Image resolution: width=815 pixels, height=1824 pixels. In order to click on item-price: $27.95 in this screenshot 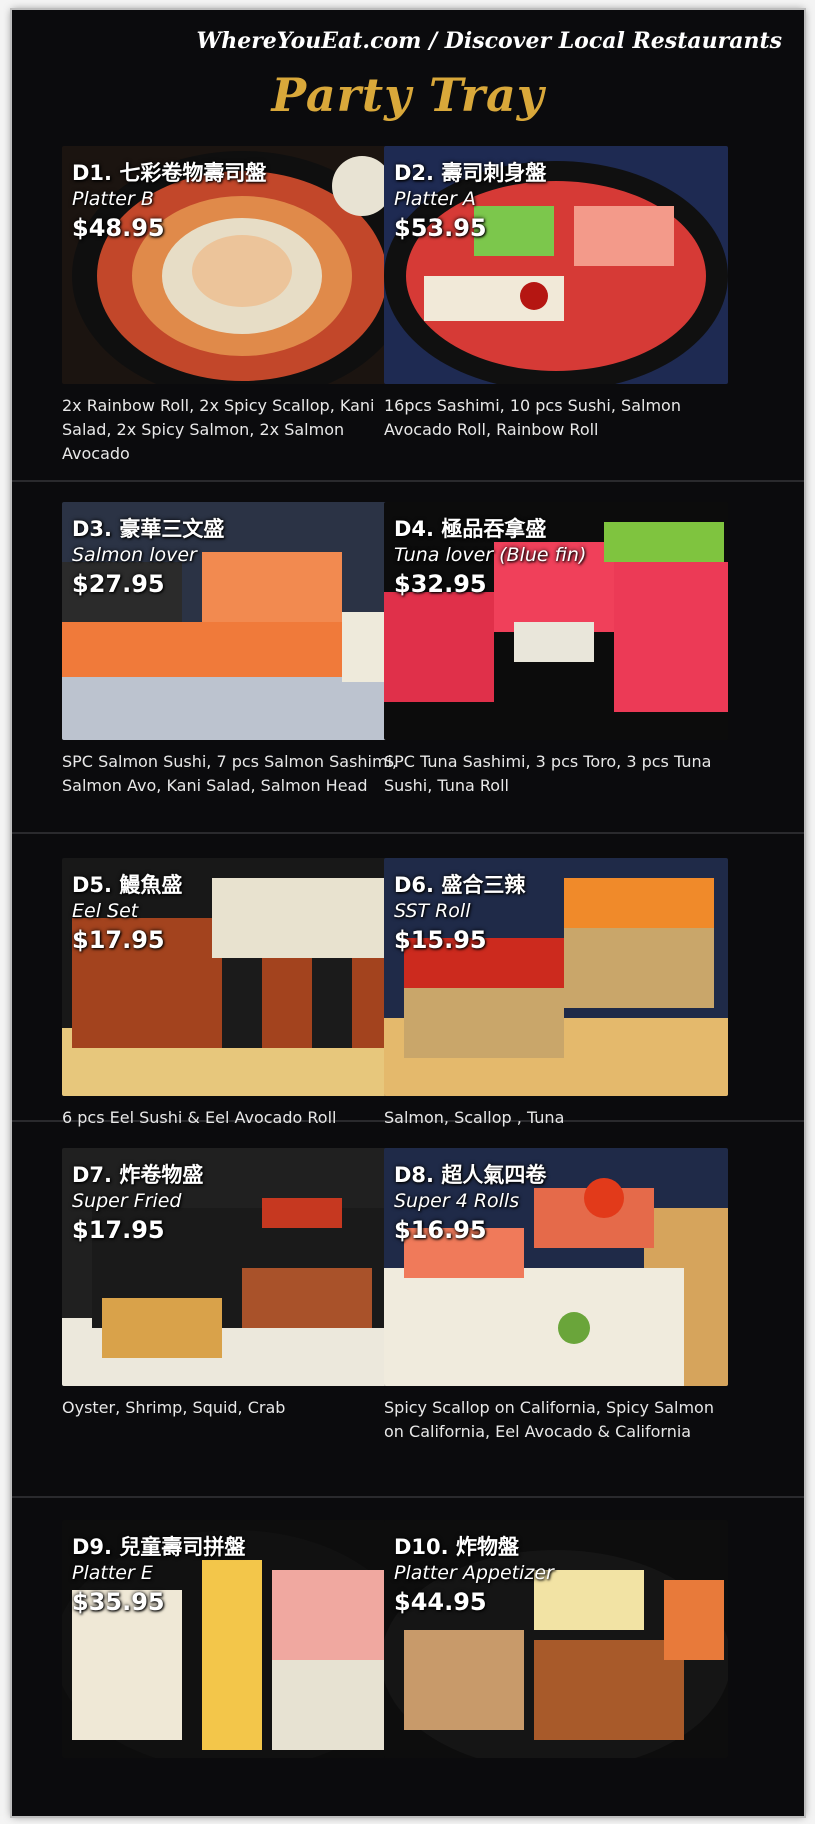, I will do `click(118, 584)`.